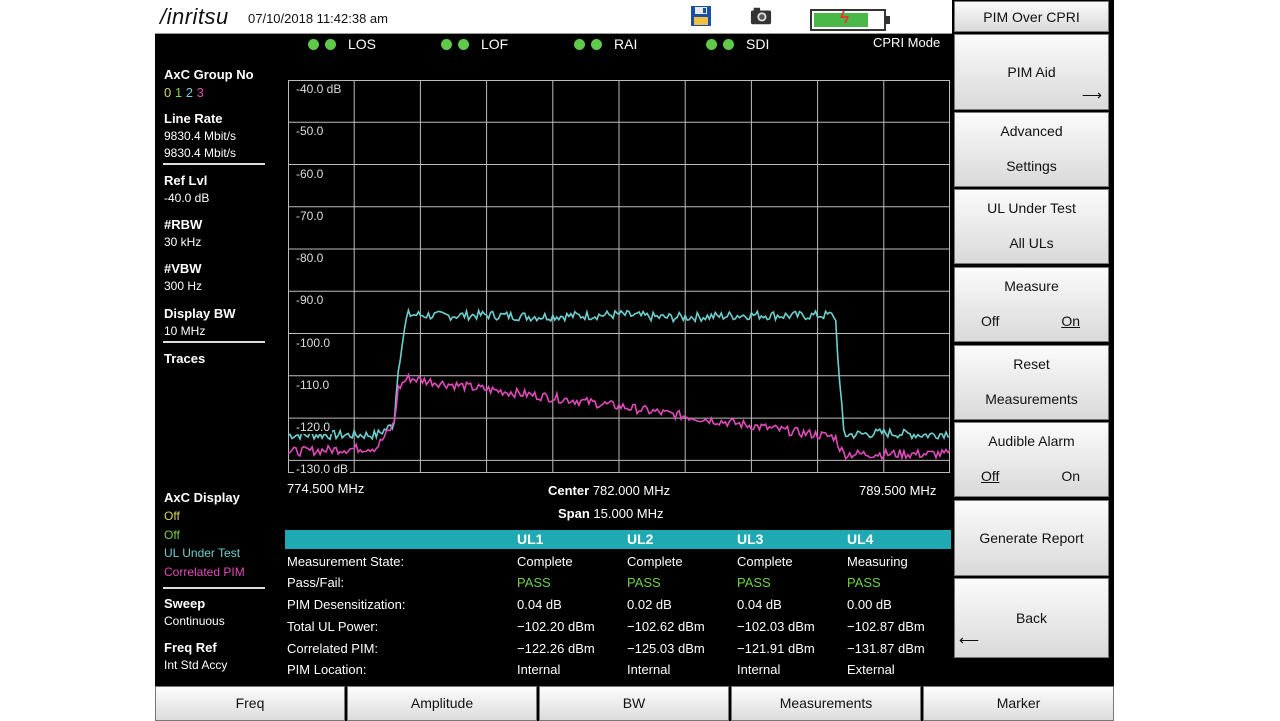 Image resolution: width=1280 pixels, height=721 pixels. What do you see at coordinates (200, 153) in the screenshot?
I see `line-rate-value: 9830.4 Mbit/s` at bounding box center [200, 153].